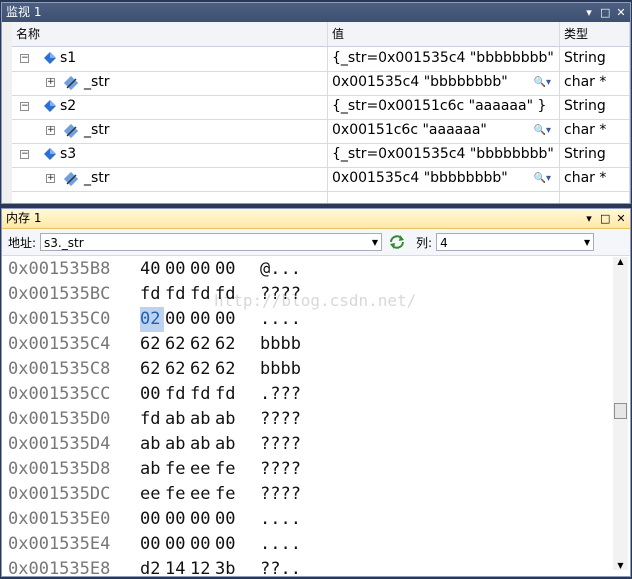  I want to click on watch-row: − s2 {_str=0x00151c6c "aaaaaa" } String, so click(321, 107).